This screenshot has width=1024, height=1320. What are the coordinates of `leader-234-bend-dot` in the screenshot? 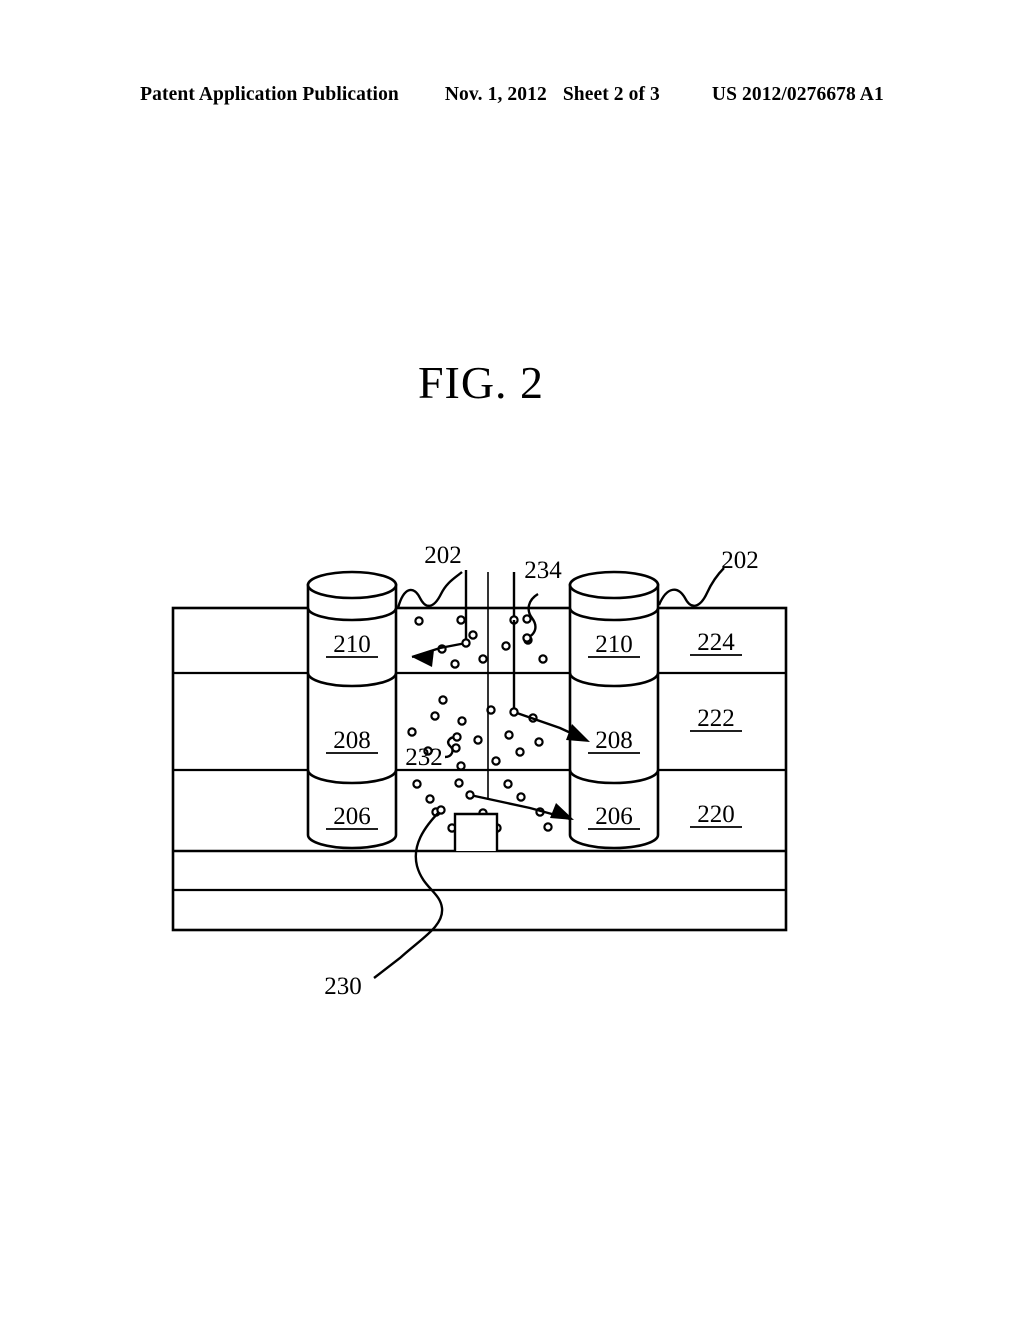 It's located at (514, 712).